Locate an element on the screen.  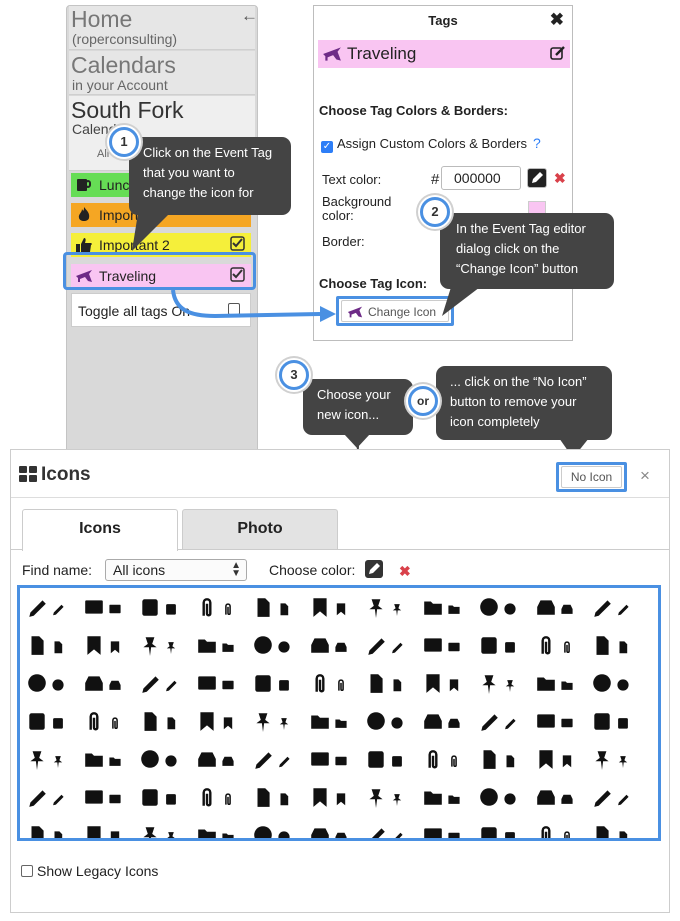
clear-color-icon: ✖ is located at coordinates (405, 571).